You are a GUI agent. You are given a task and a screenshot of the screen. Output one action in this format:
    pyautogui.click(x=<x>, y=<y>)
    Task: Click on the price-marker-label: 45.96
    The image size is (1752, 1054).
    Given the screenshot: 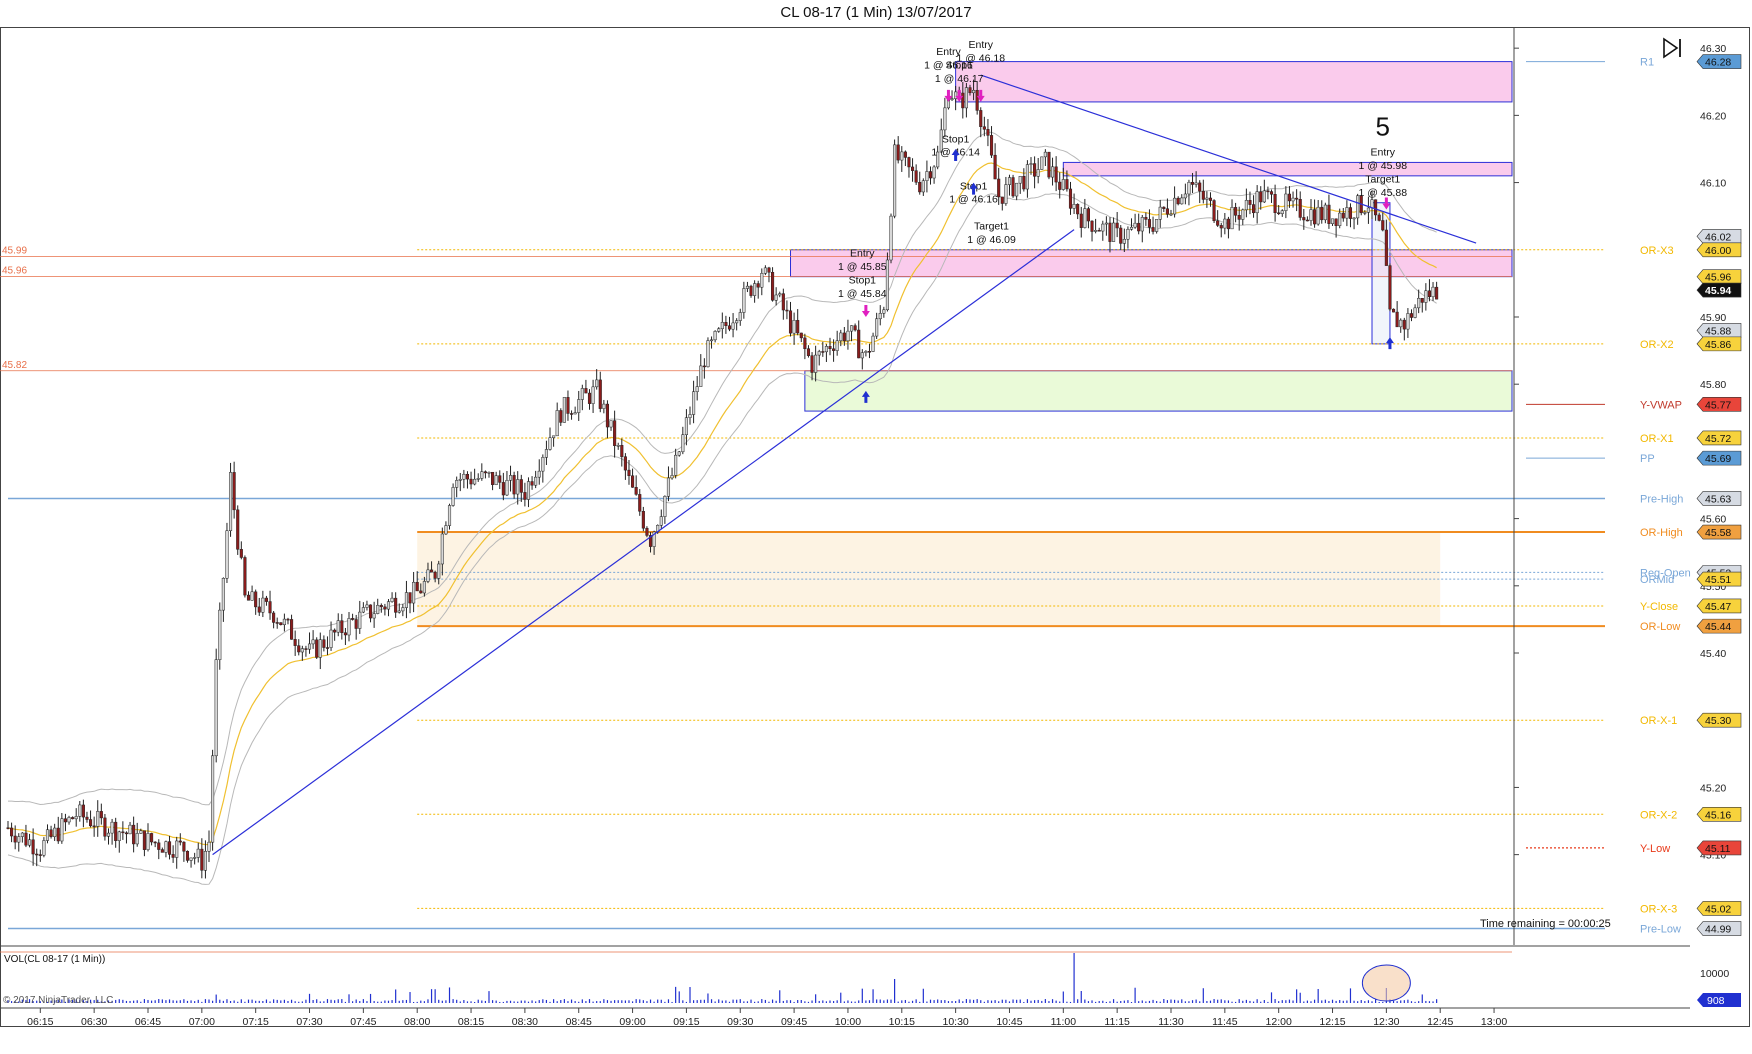 What is the action you would take?
    pyautogui.click(x=14, y=271)
    